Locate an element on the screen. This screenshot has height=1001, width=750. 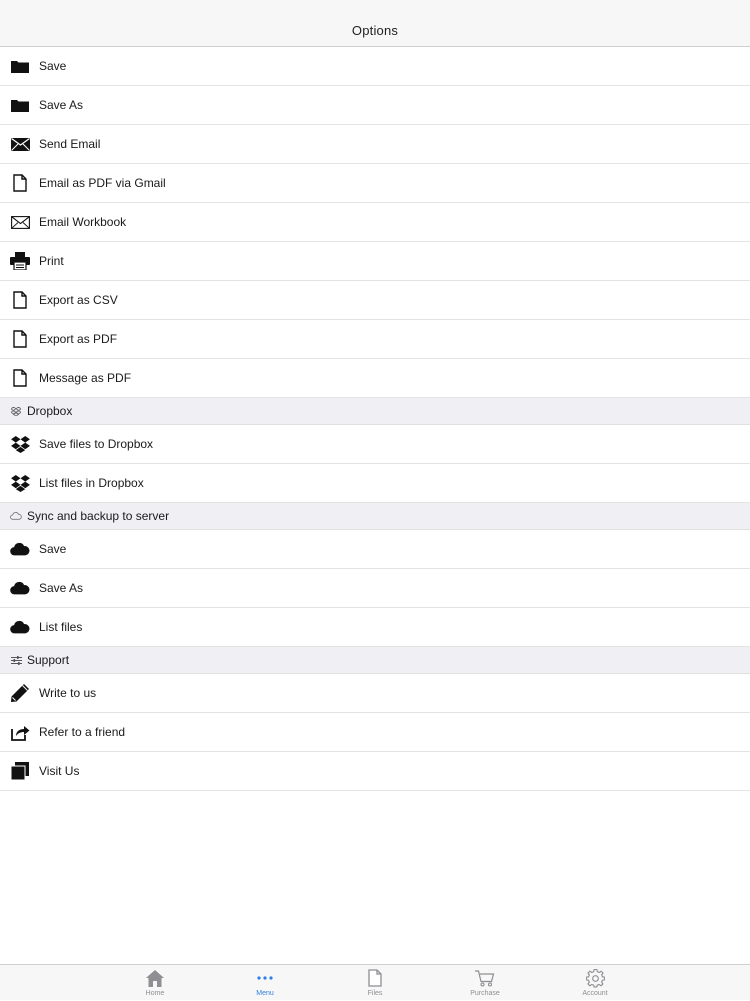
tab-home: Home is located at coordinates (155, 983).